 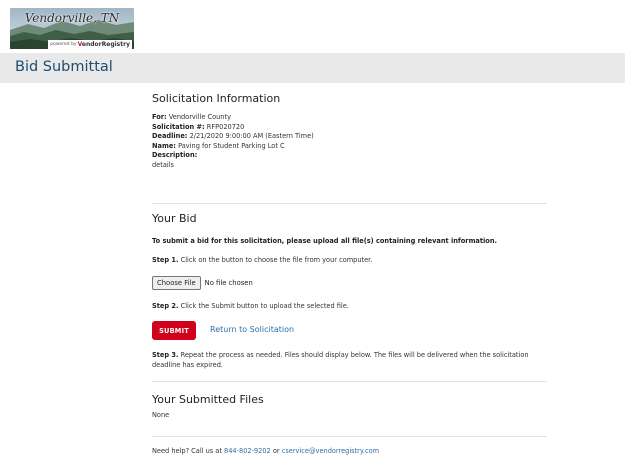 What do you see at coordinates (63, 44) in the screenshot?
I see `powered-by-text: powered by` at bounding box center [63, 44].